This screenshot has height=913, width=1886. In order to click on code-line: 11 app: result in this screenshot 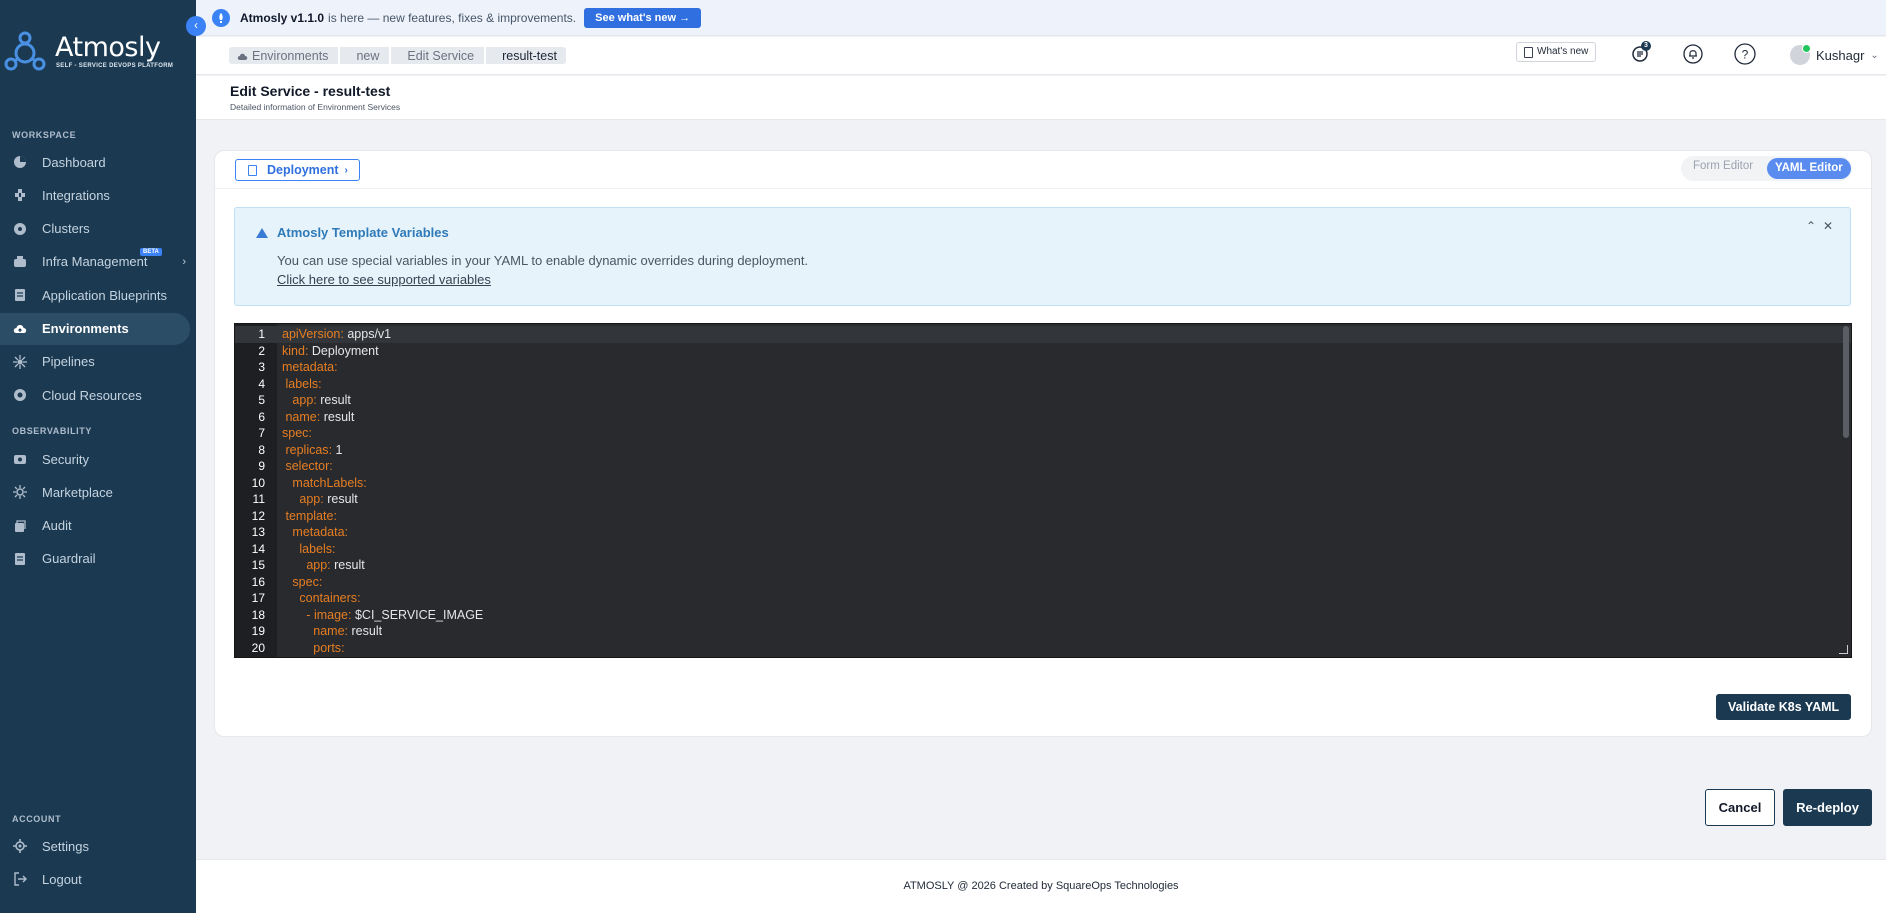, I will do `click(1043, 499)`.